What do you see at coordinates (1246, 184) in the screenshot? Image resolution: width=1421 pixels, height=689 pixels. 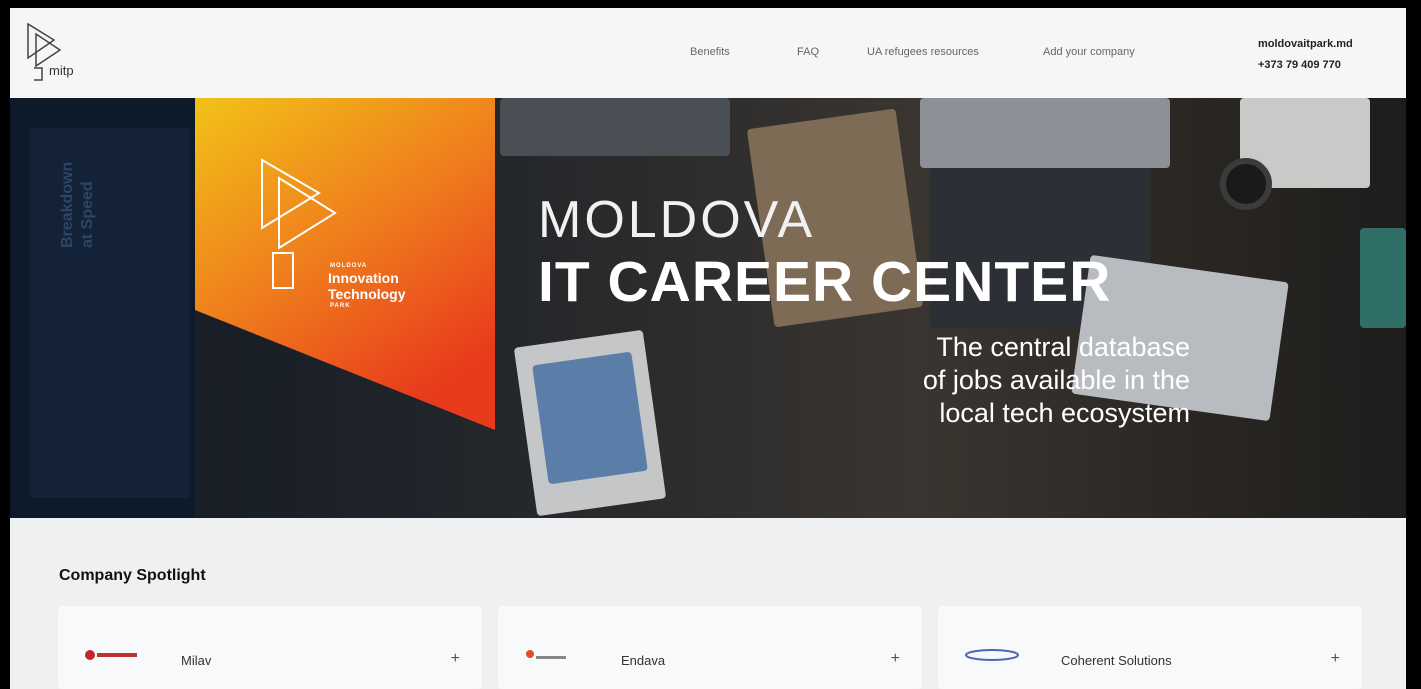 I see `hero-bg-cup` at bounding box center [1246, 184].